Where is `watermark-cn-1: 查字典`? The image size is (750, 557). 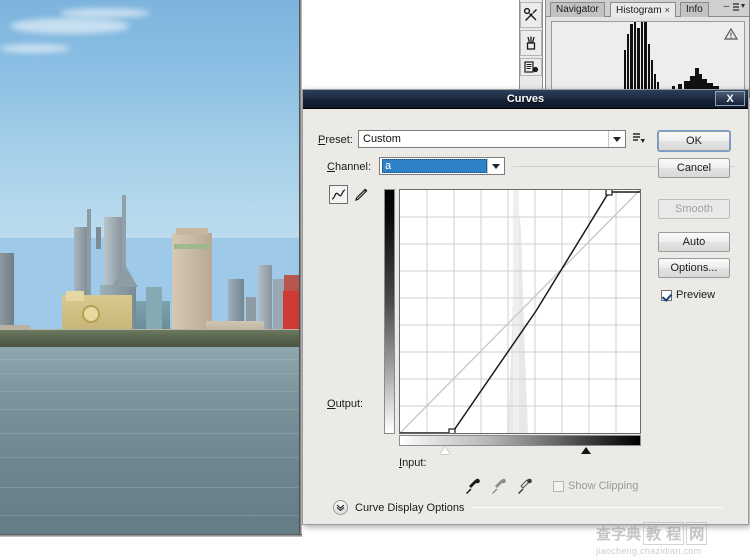 watermark-cn-1: 查字典 is located at coordinates (619, 534).